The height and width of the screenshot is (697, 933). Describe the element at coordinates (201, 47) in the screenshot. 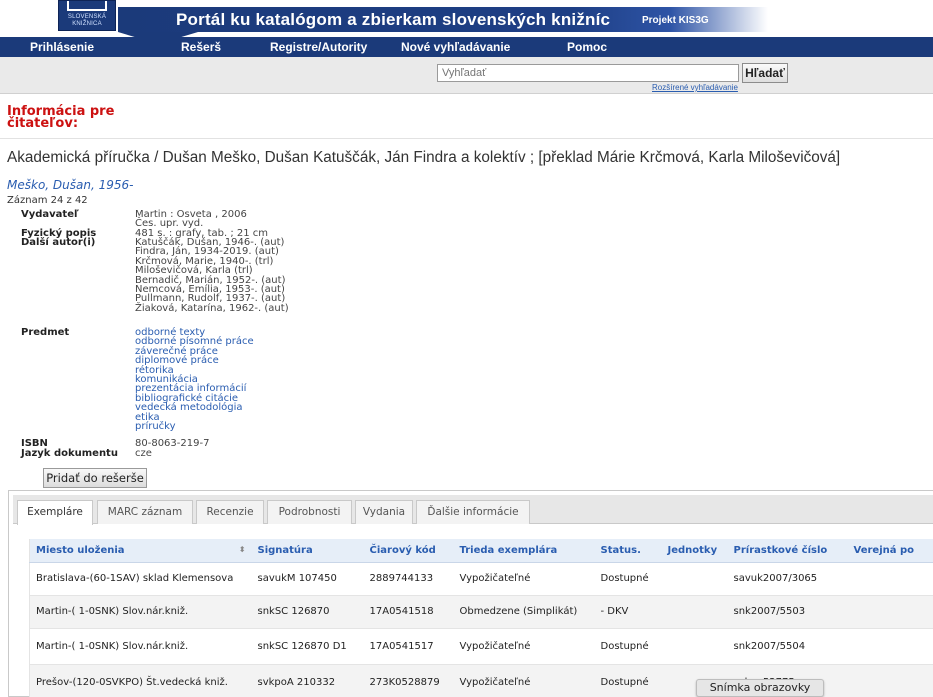

I see `nav-research: Rešerš` at that location.